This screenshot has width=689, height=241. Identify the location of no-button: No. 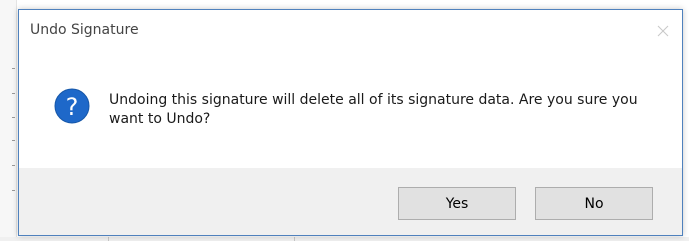
(594, 203).